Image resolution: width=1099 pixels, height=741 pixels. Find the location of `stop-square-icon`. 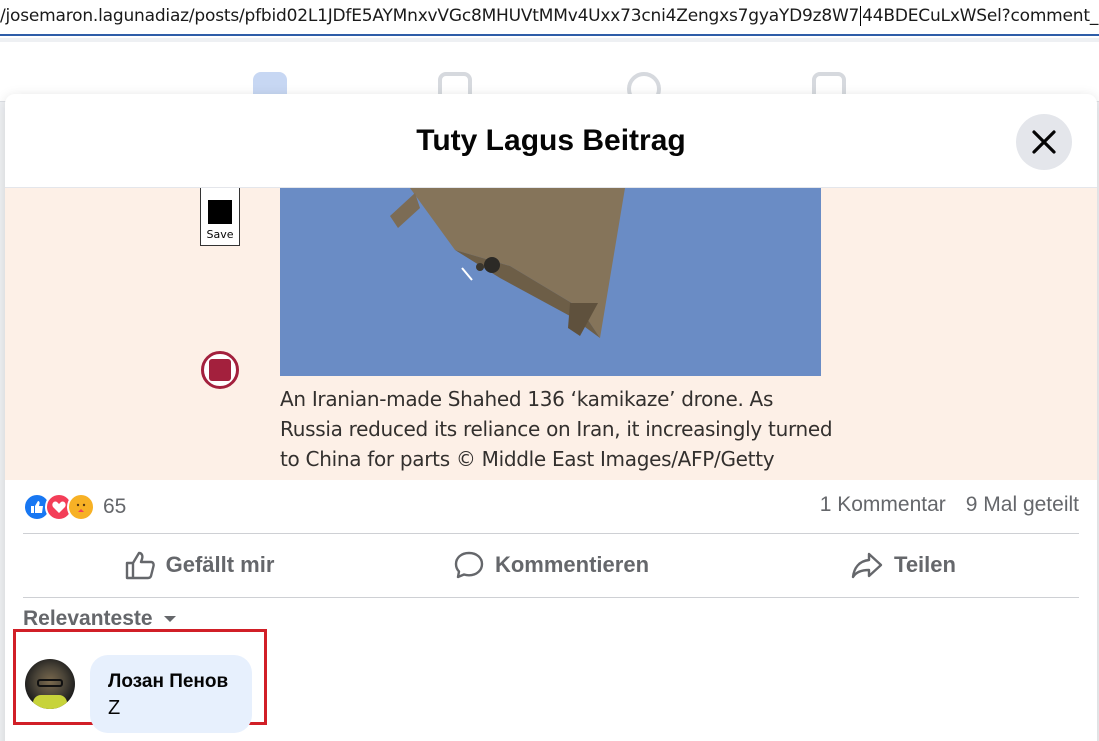

stop-square-icon is located at coordinates (220, 212).